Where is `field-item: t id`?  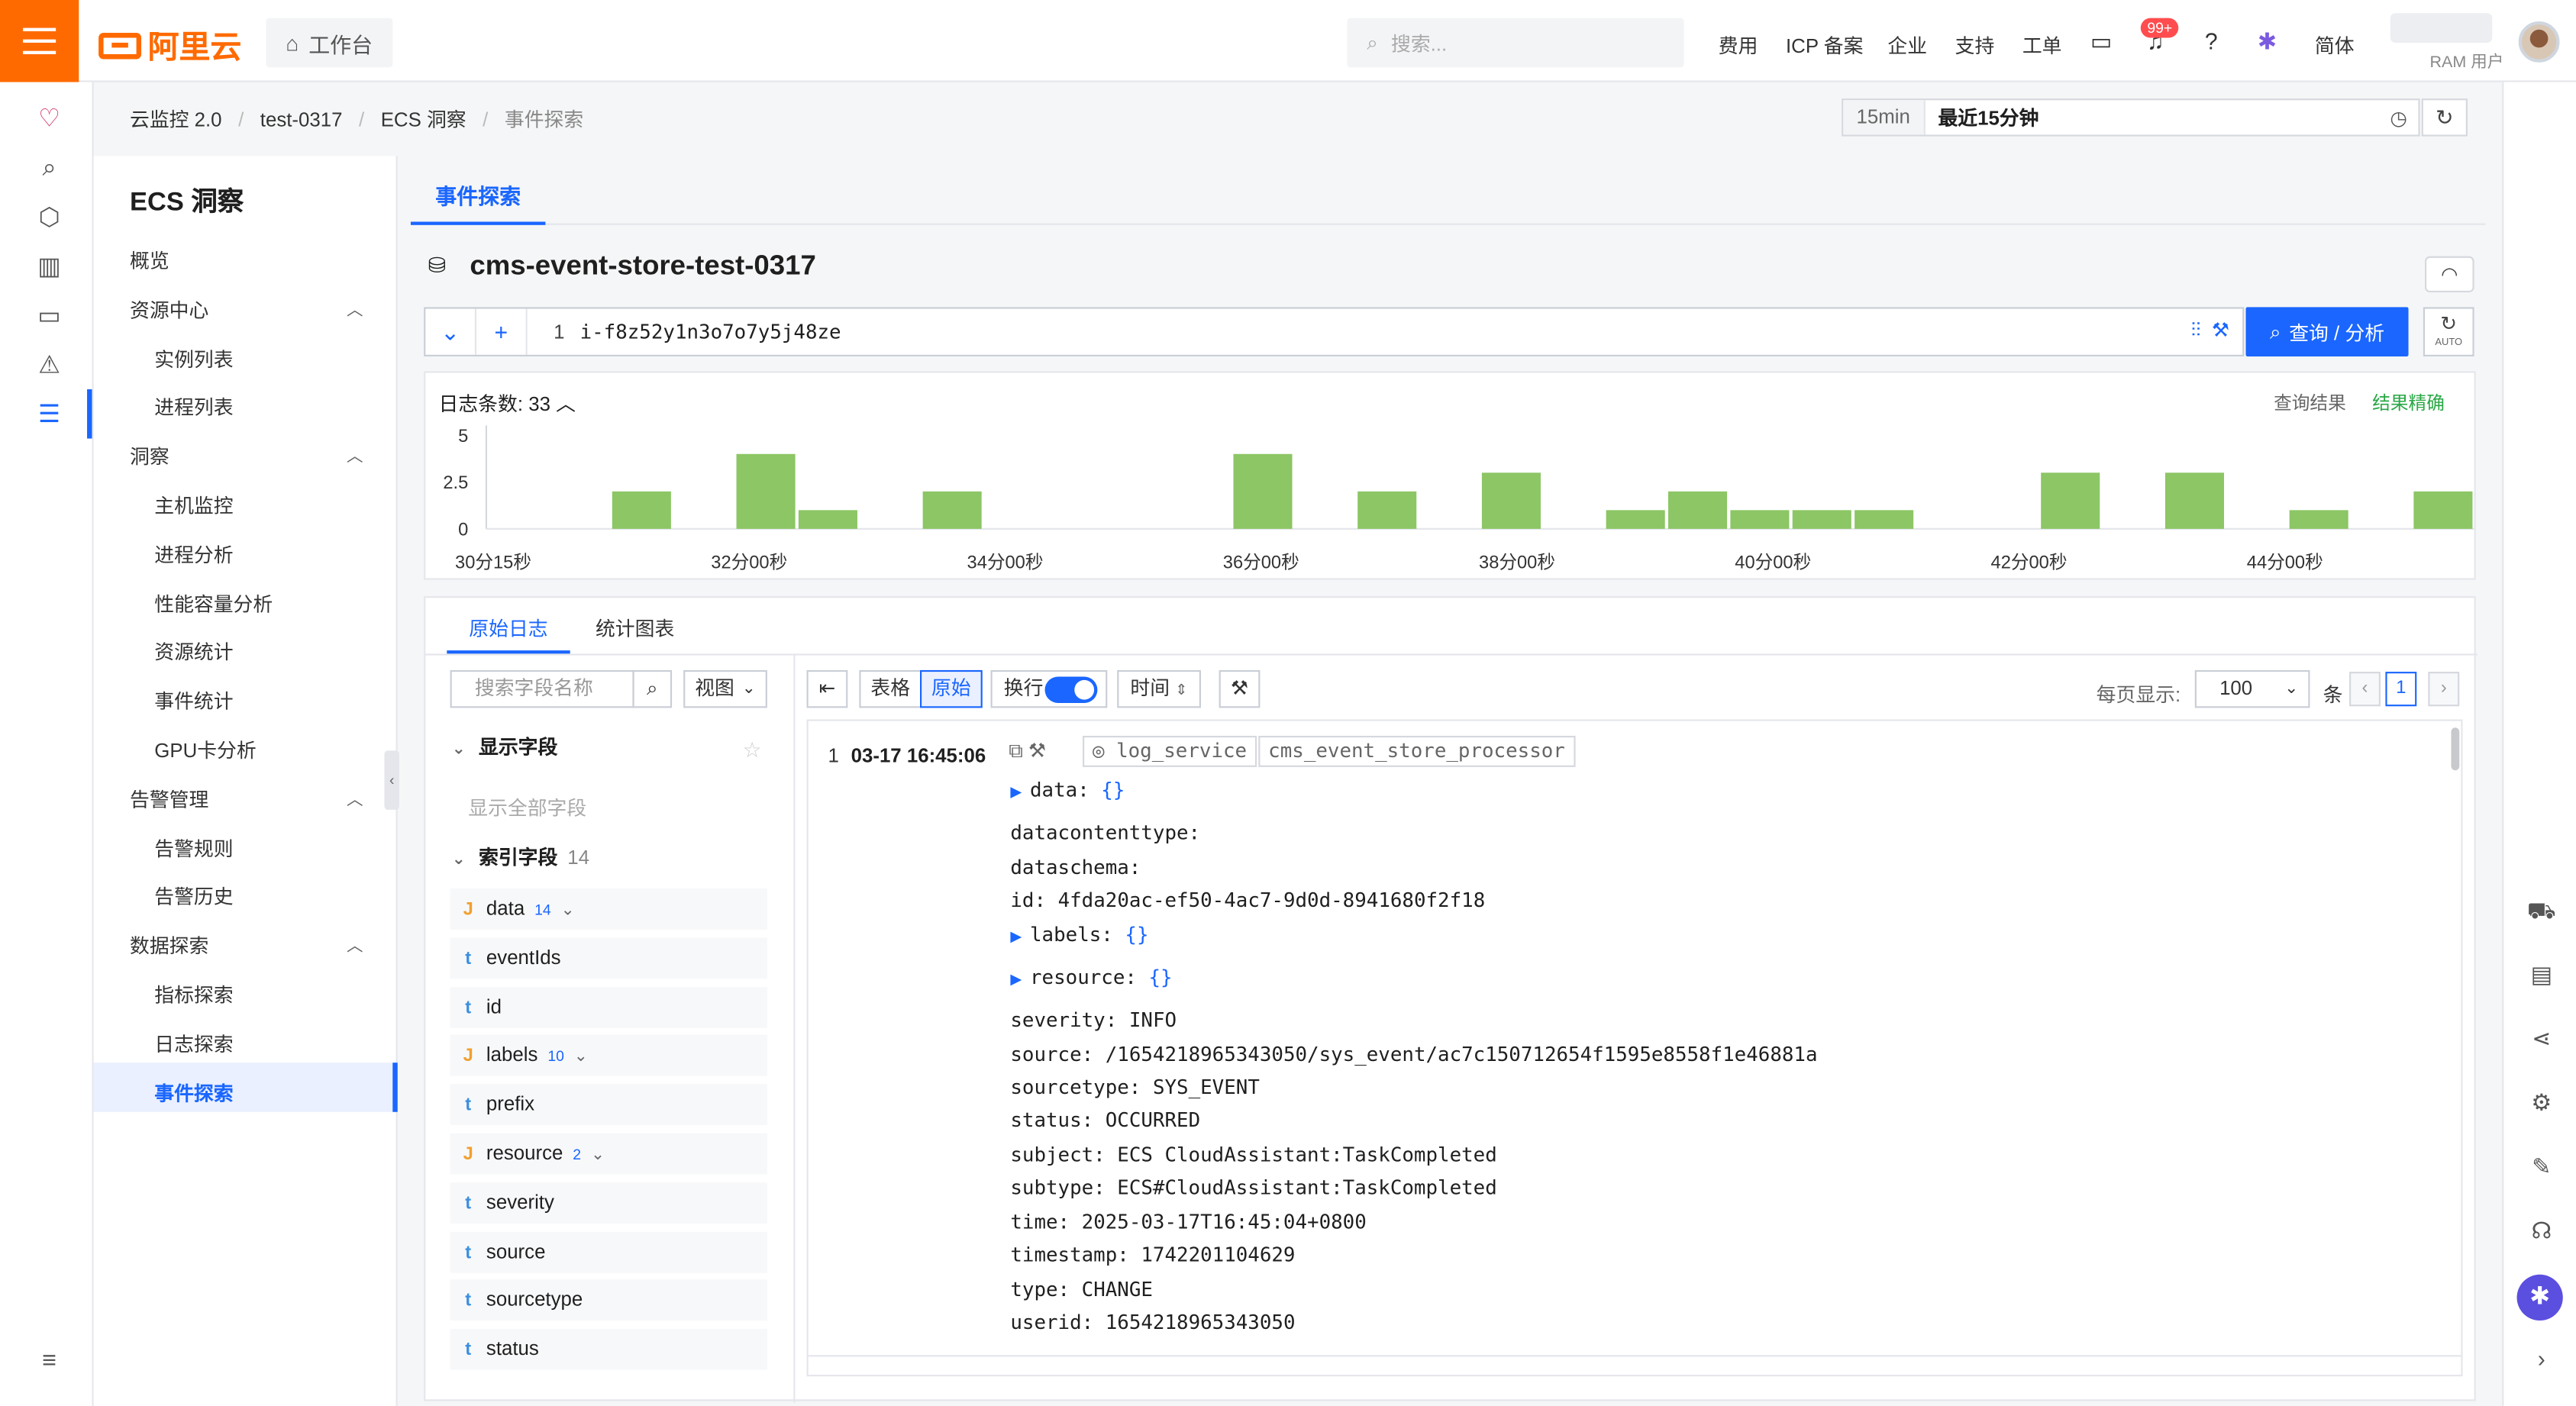
field-item: t id is located at coordinates (608, 1007).